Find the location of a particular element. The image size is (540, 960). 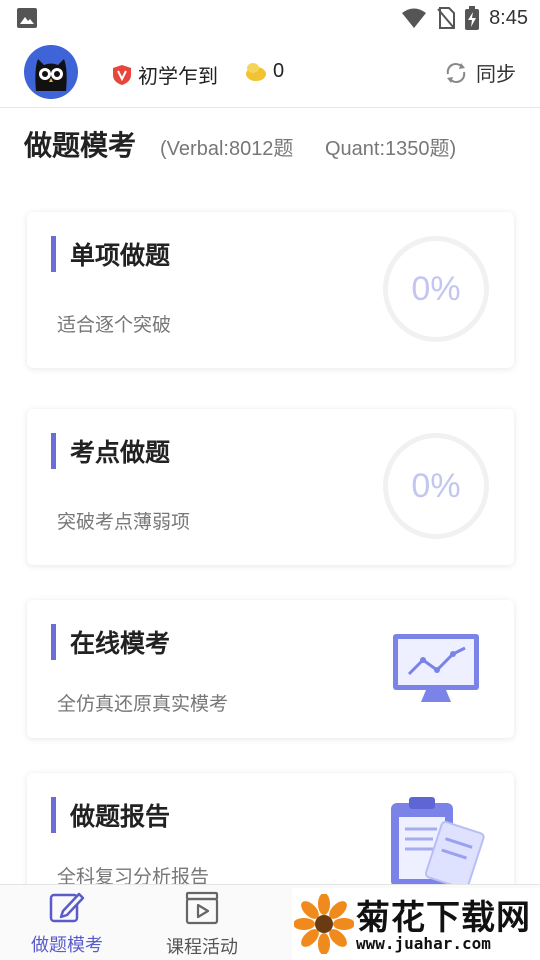

verbal-count: (Verbal:8012题 is located at coordinates (227, 149).